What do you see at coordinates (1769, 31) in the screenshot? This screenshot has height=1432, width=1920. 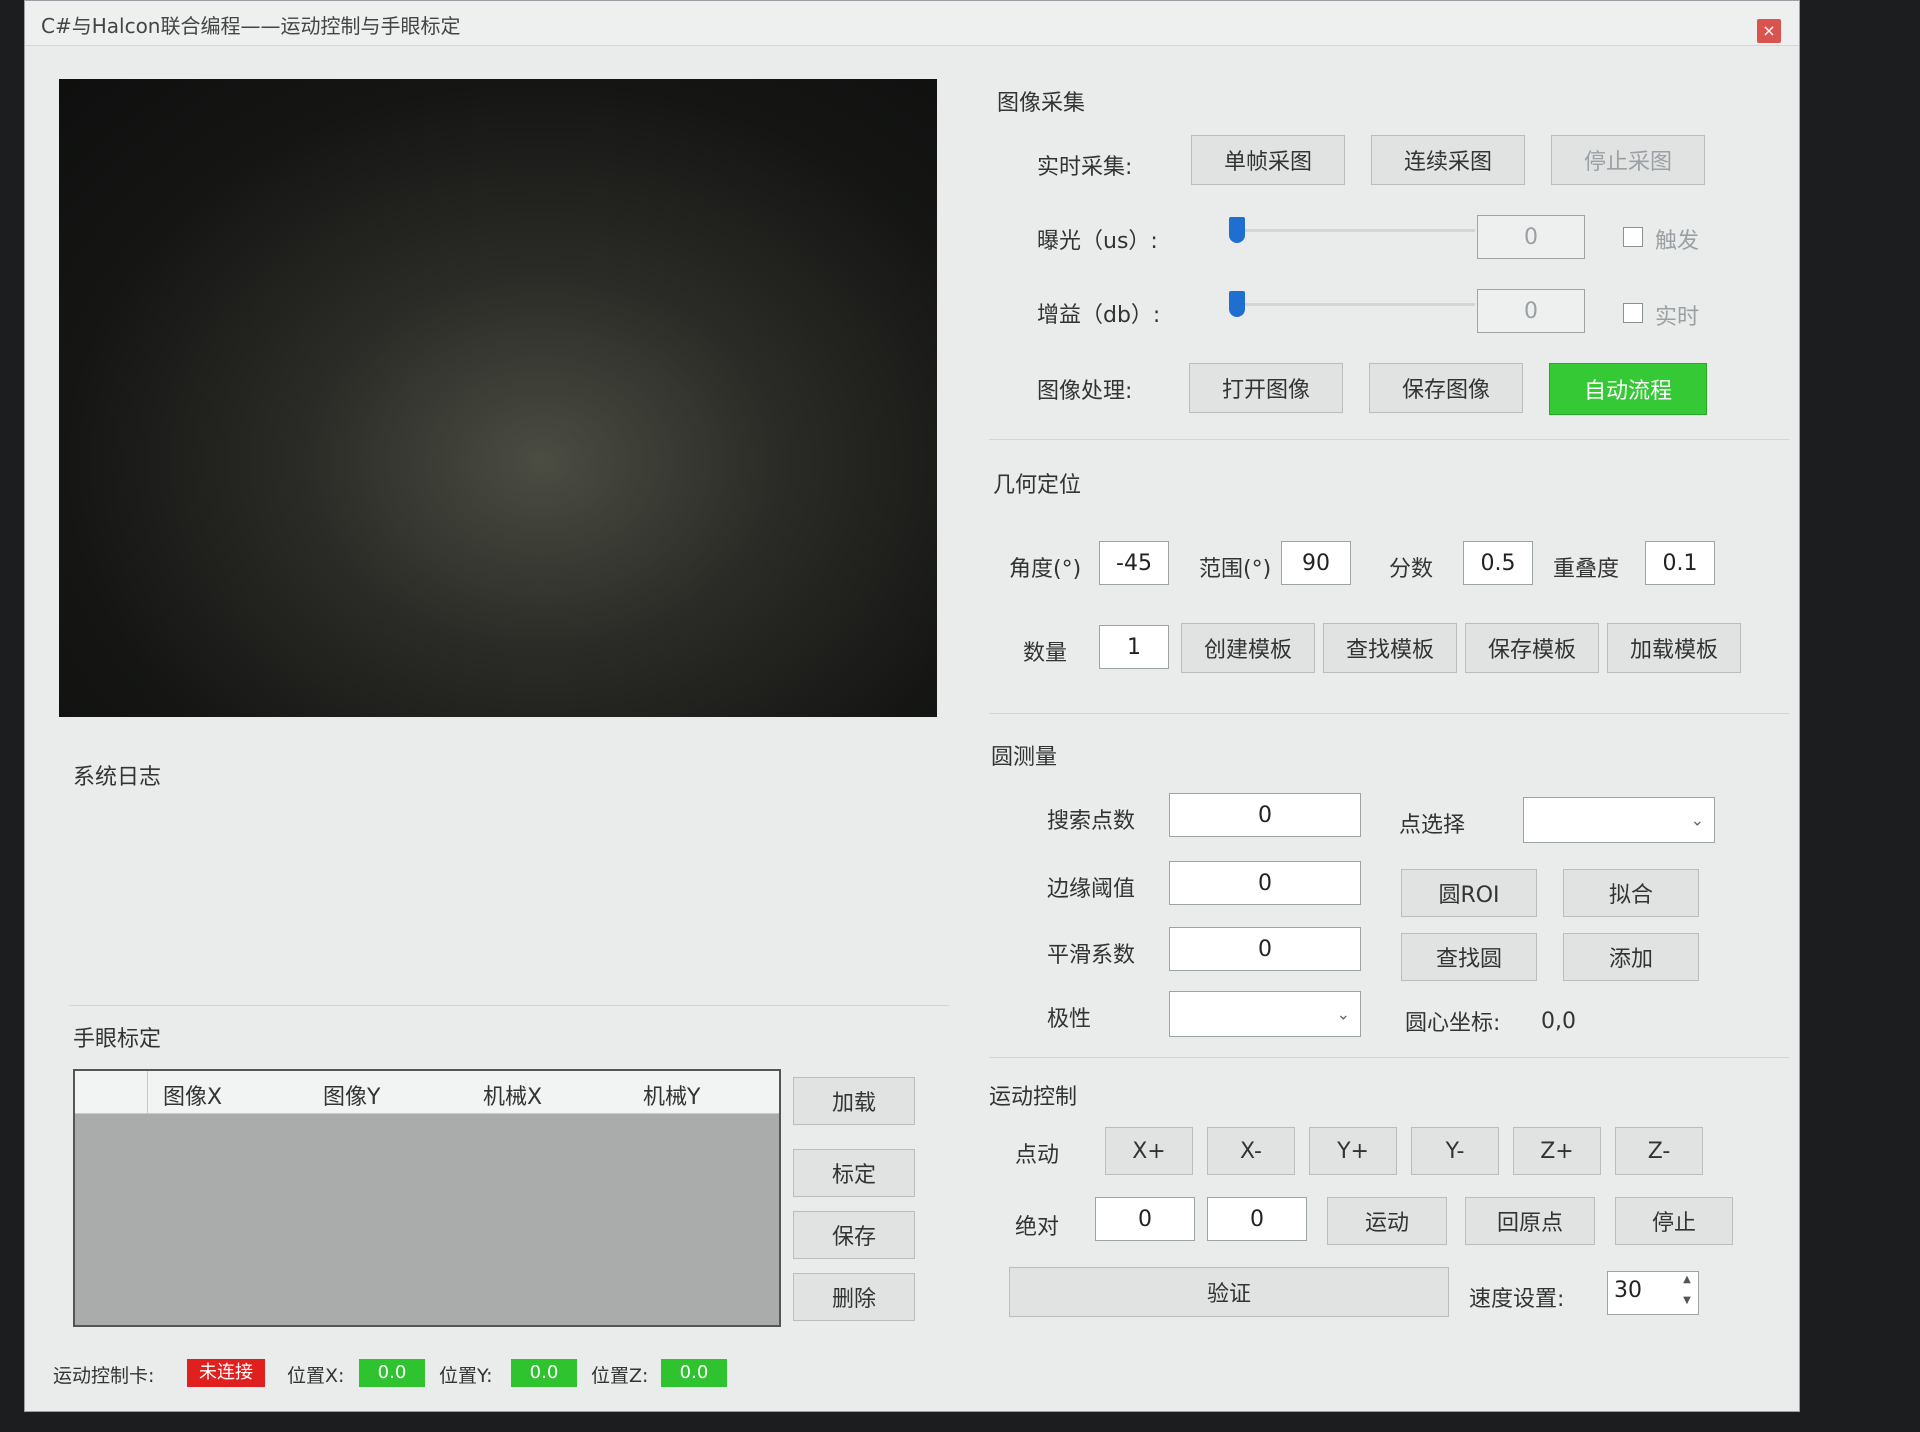 I see `close-button: ×` at bounding box center [1769, 31].